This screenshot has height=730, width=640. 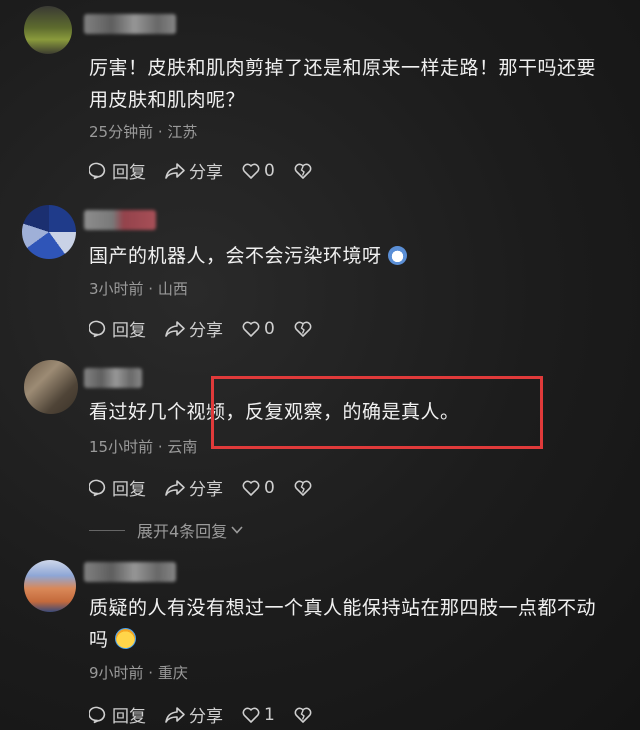 I want to click on comment-meta: 15小时前 · 云南, so click(x=143, y=447).